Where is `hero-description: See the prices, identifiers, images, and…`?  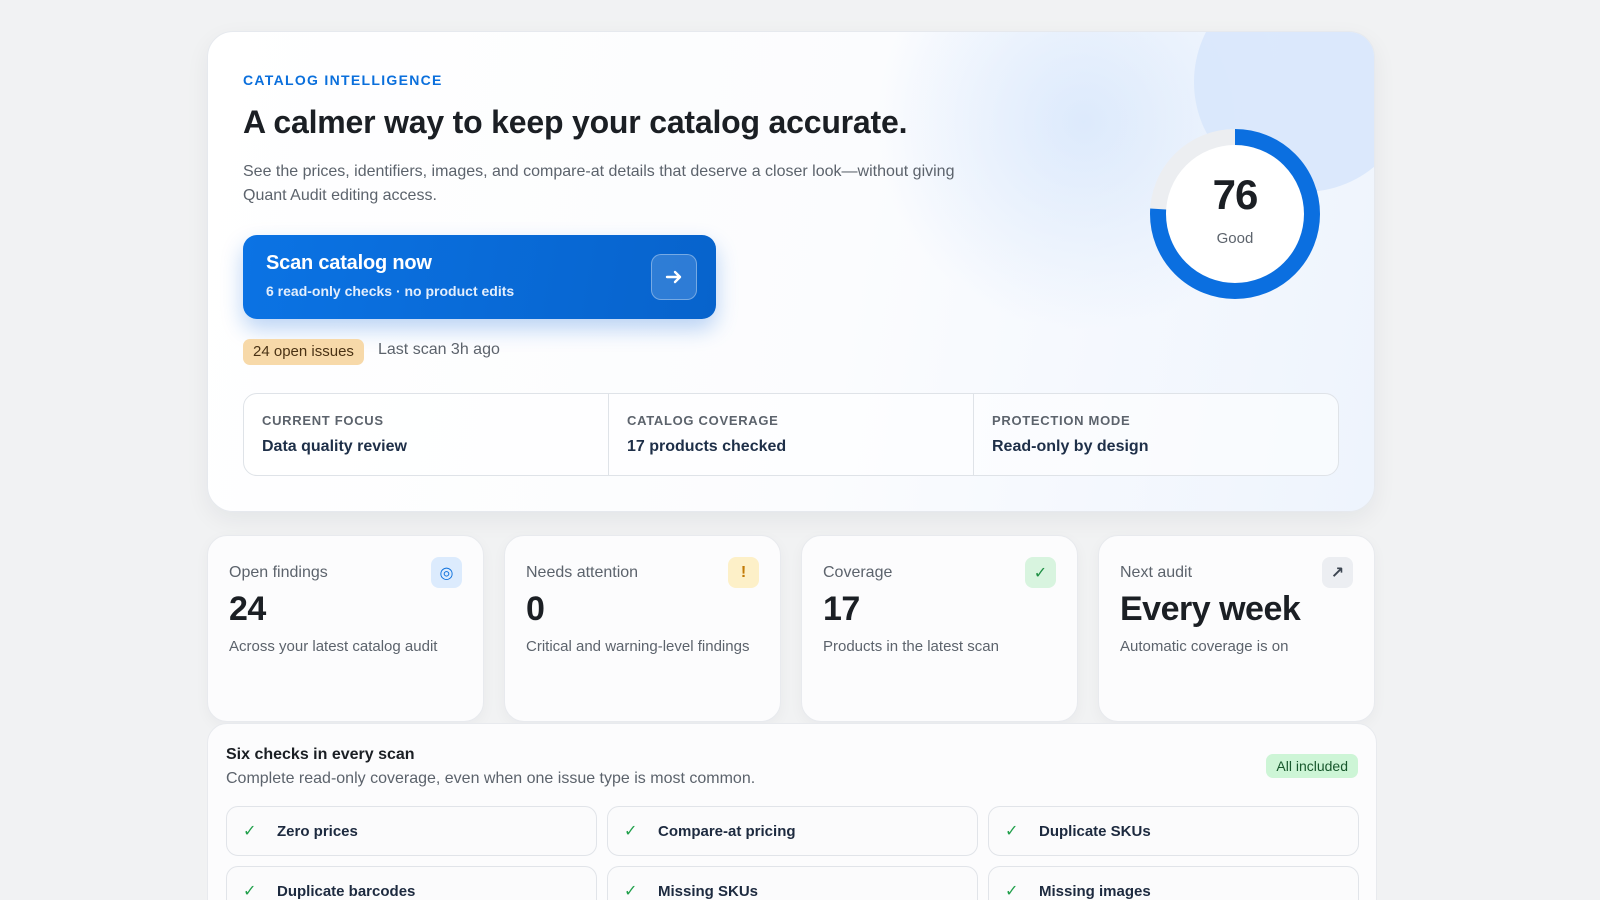
hero-description: See the prices, identifiers, images, and… is located at coordinates (599, 183).